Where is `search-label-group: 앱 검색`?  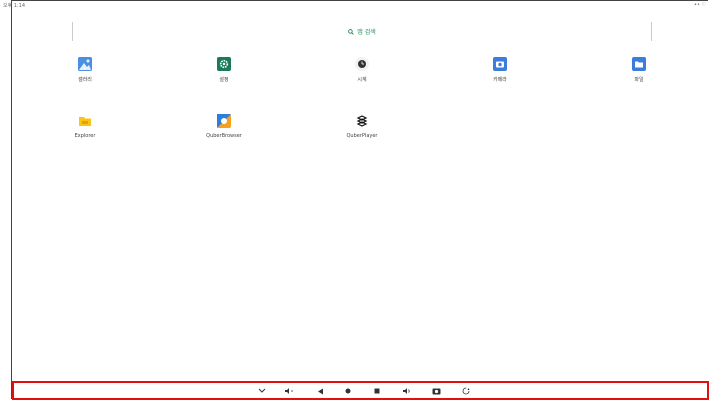 search-label-group: 앱 검색 is located at coordinates (362, 31).